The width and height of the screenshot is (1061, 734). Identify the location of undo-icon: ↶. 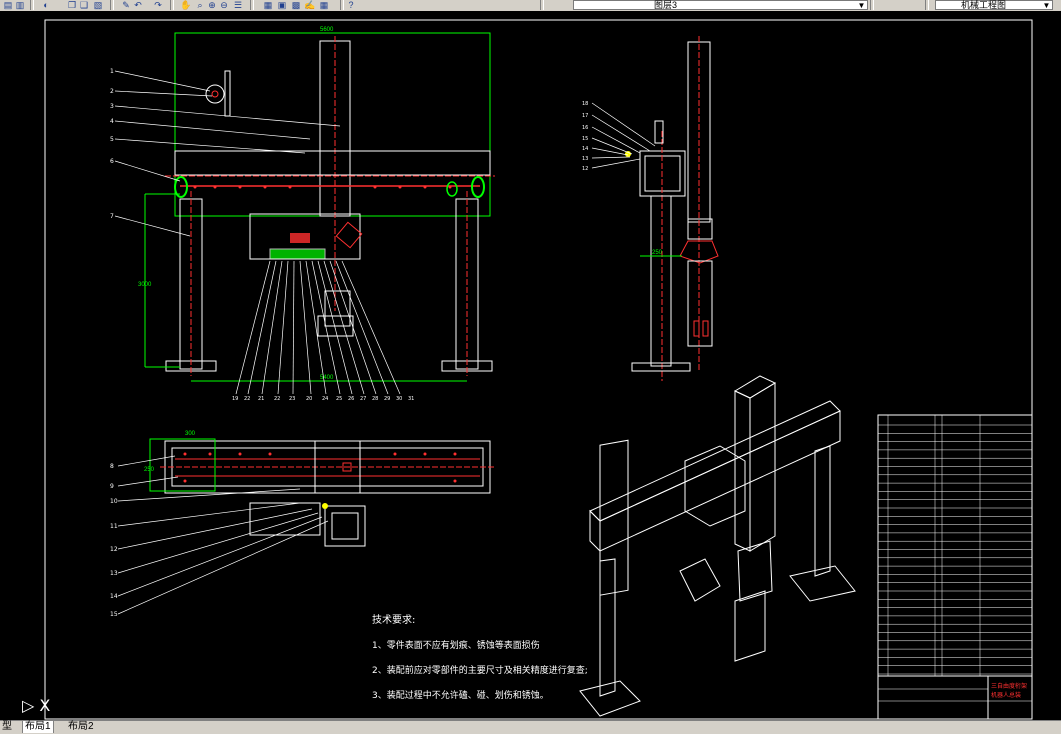
(138, 5).